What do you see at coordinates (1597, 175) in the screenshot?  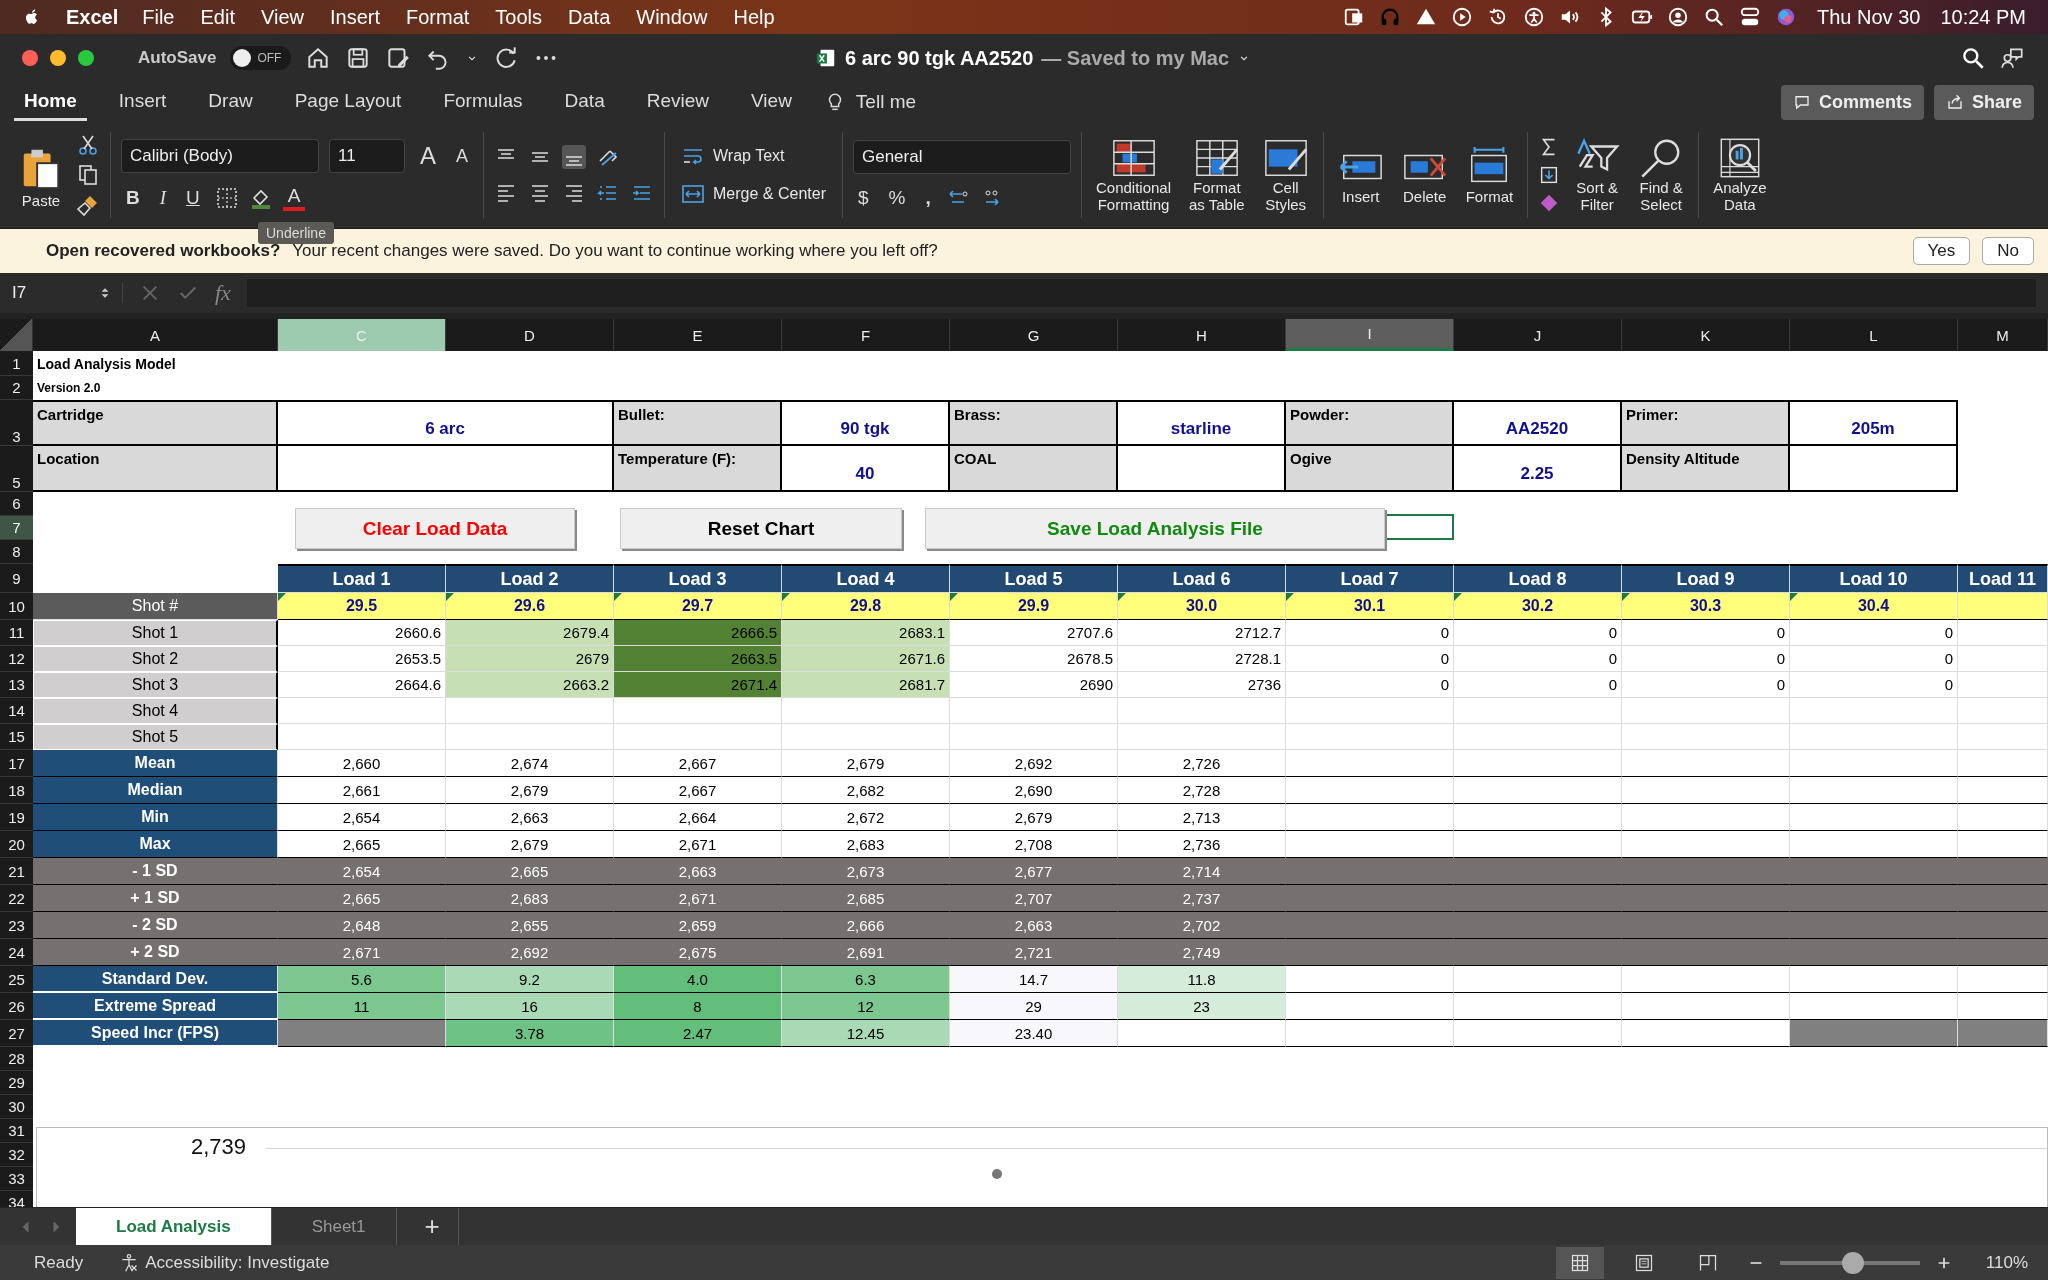 I see `ribbon-command-button: Sort & Filter` at bounding box center [1597, 175].